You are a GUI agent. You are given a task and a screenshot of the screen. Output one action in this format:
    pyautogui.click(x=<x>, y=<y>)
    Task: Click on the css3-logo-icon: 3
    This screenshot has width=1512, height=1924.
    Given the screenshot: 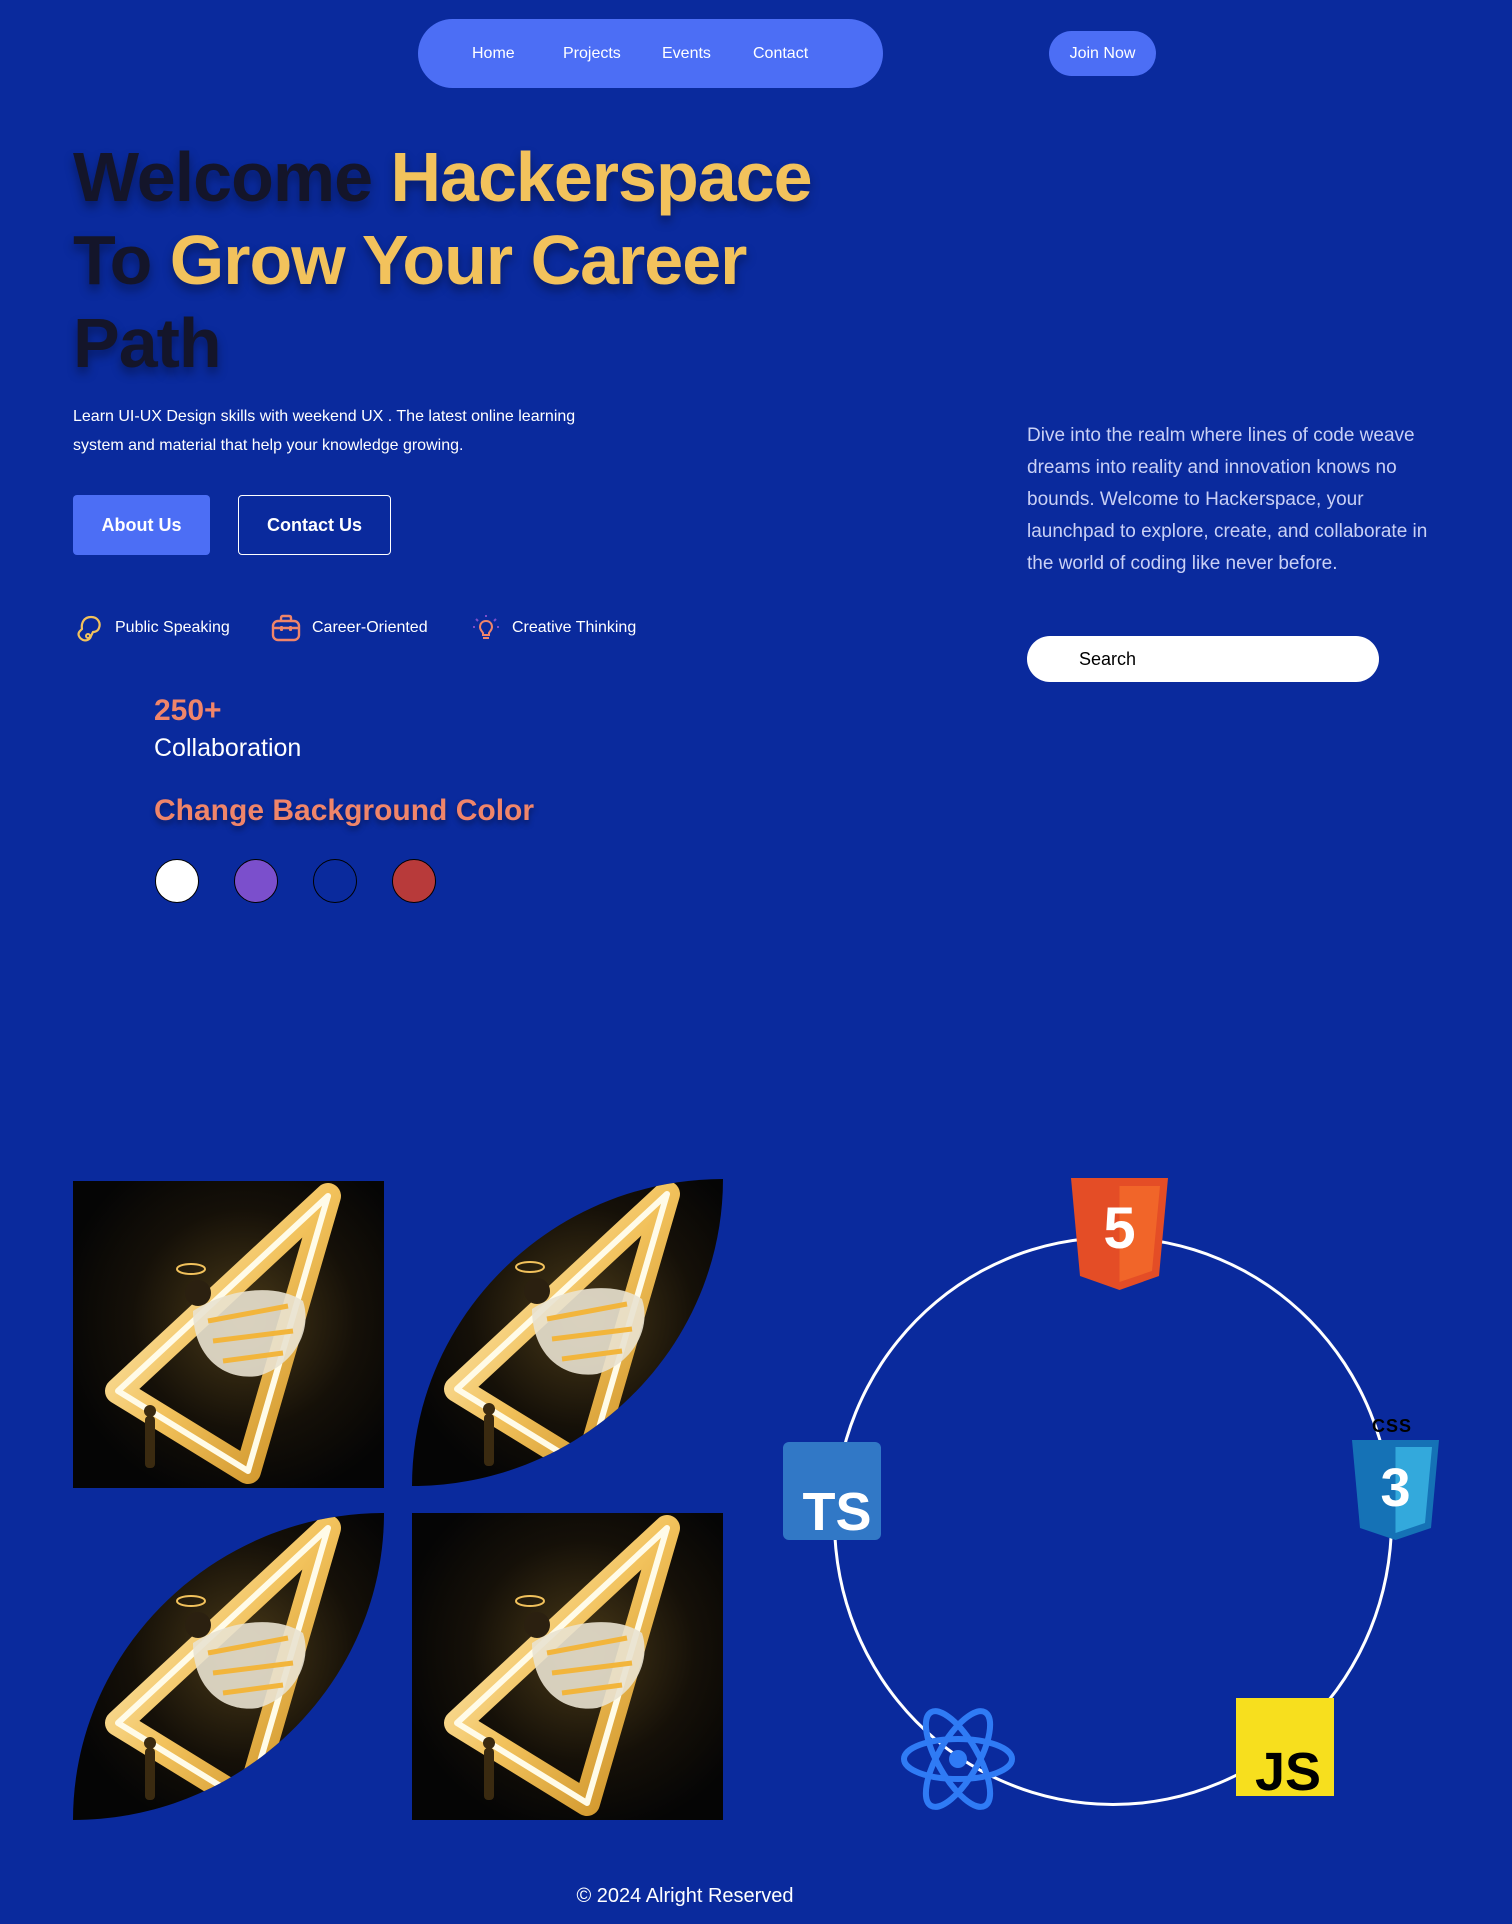 What is the action you would take?
    pyautogui.click(x=1395, y=1490)
    